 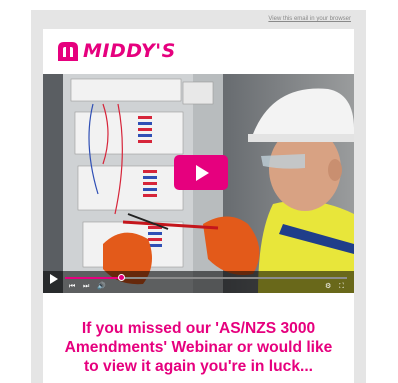 I want to click on progress-fill, so click(x=93, y=278).